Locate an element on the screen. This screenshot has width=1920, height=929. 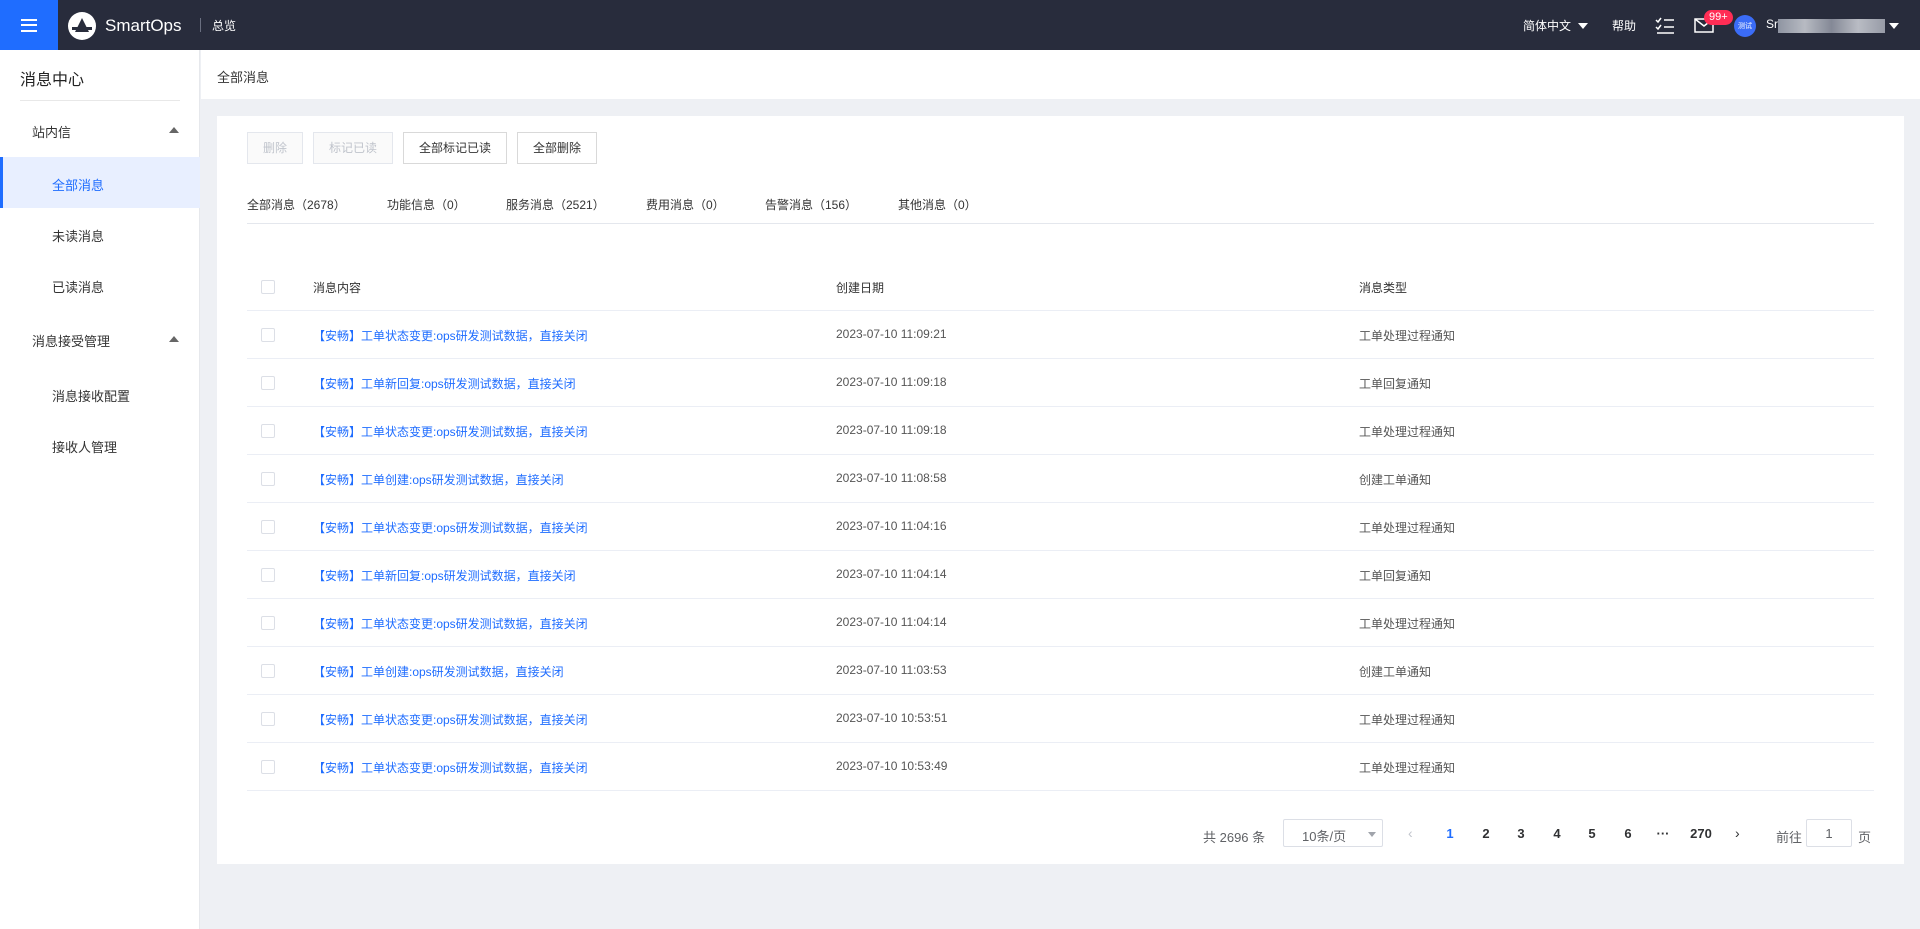
next-page-button: › is located at coordinates (1737, 833).